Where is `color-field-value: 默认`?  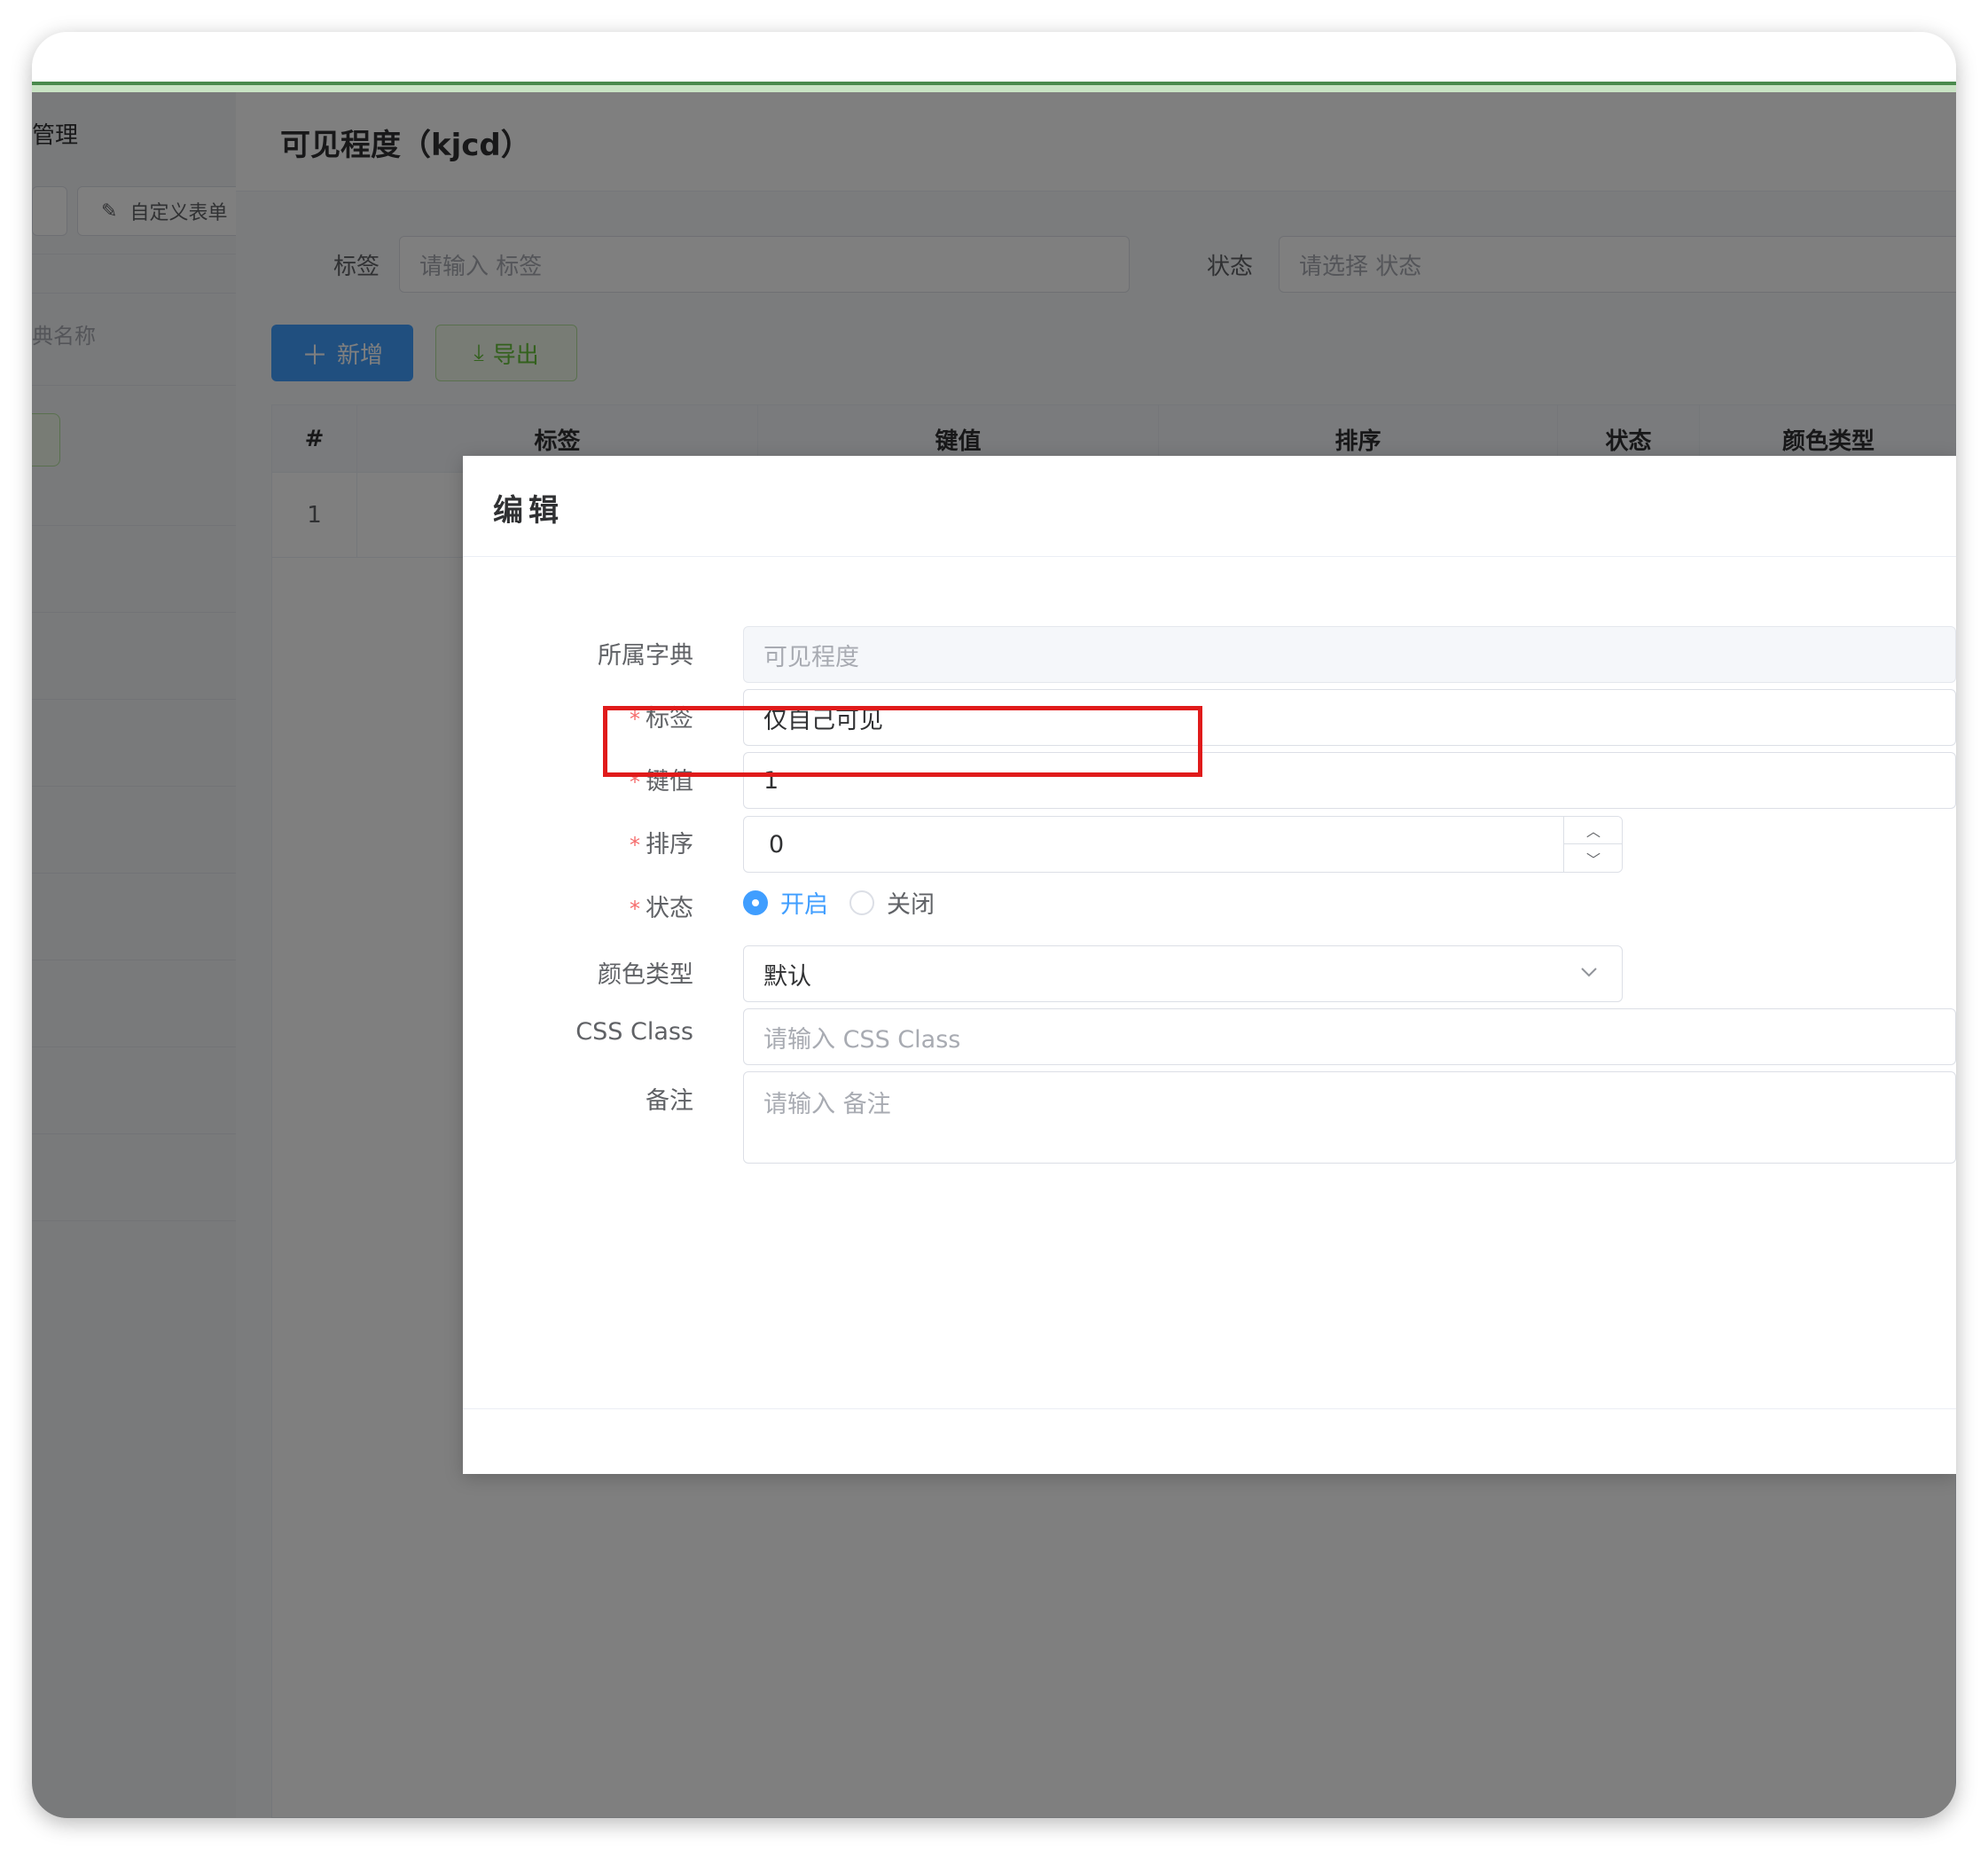 color-field-value: 默认 is located at coordinates (787, 976).